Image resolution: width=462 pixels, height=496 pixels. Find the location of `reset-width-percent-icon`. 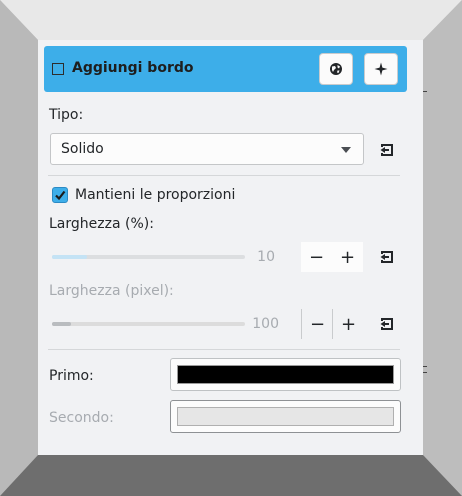

reset-width-percent-icon is located at coordinates (387, 257).